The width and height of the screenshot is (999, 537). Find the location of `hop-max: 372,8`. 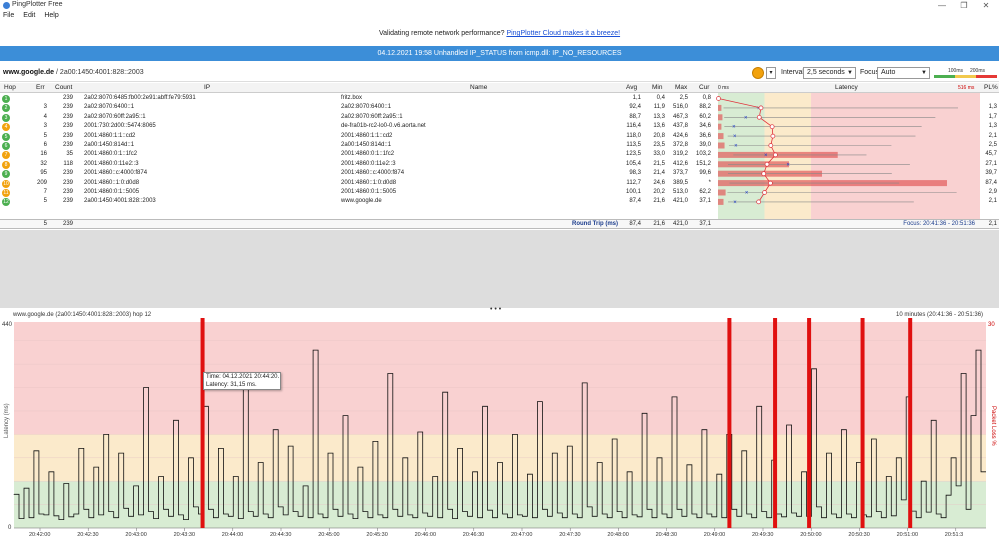

hop-max: 372,8 is located at coordinates (680, 145).